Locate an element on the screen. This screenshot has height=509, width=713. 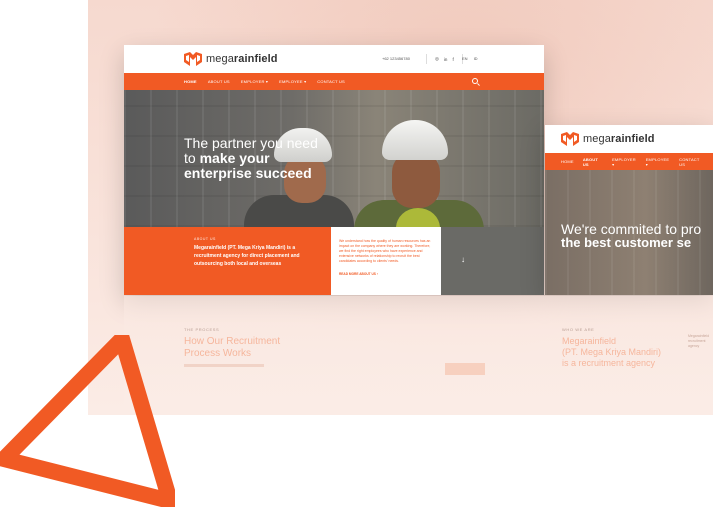
language-switcher: EN ID is located at coordinates (470, 58).